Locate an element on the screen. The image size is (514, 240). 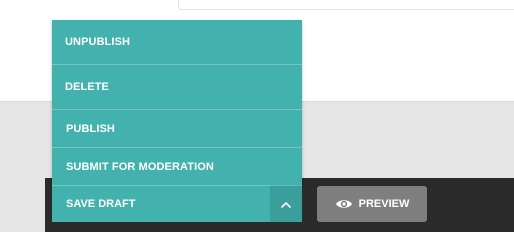
publish-label: PUBLISH is located at coordinates (90, 128).